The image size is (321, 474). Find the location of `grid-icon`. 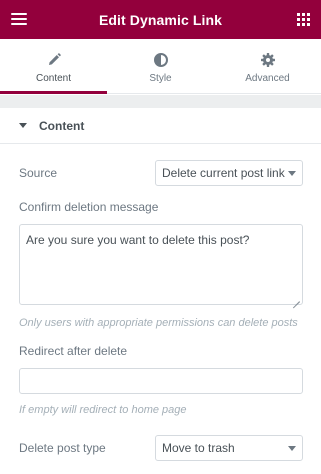

grid-icon is located at coordinates (303, 19).